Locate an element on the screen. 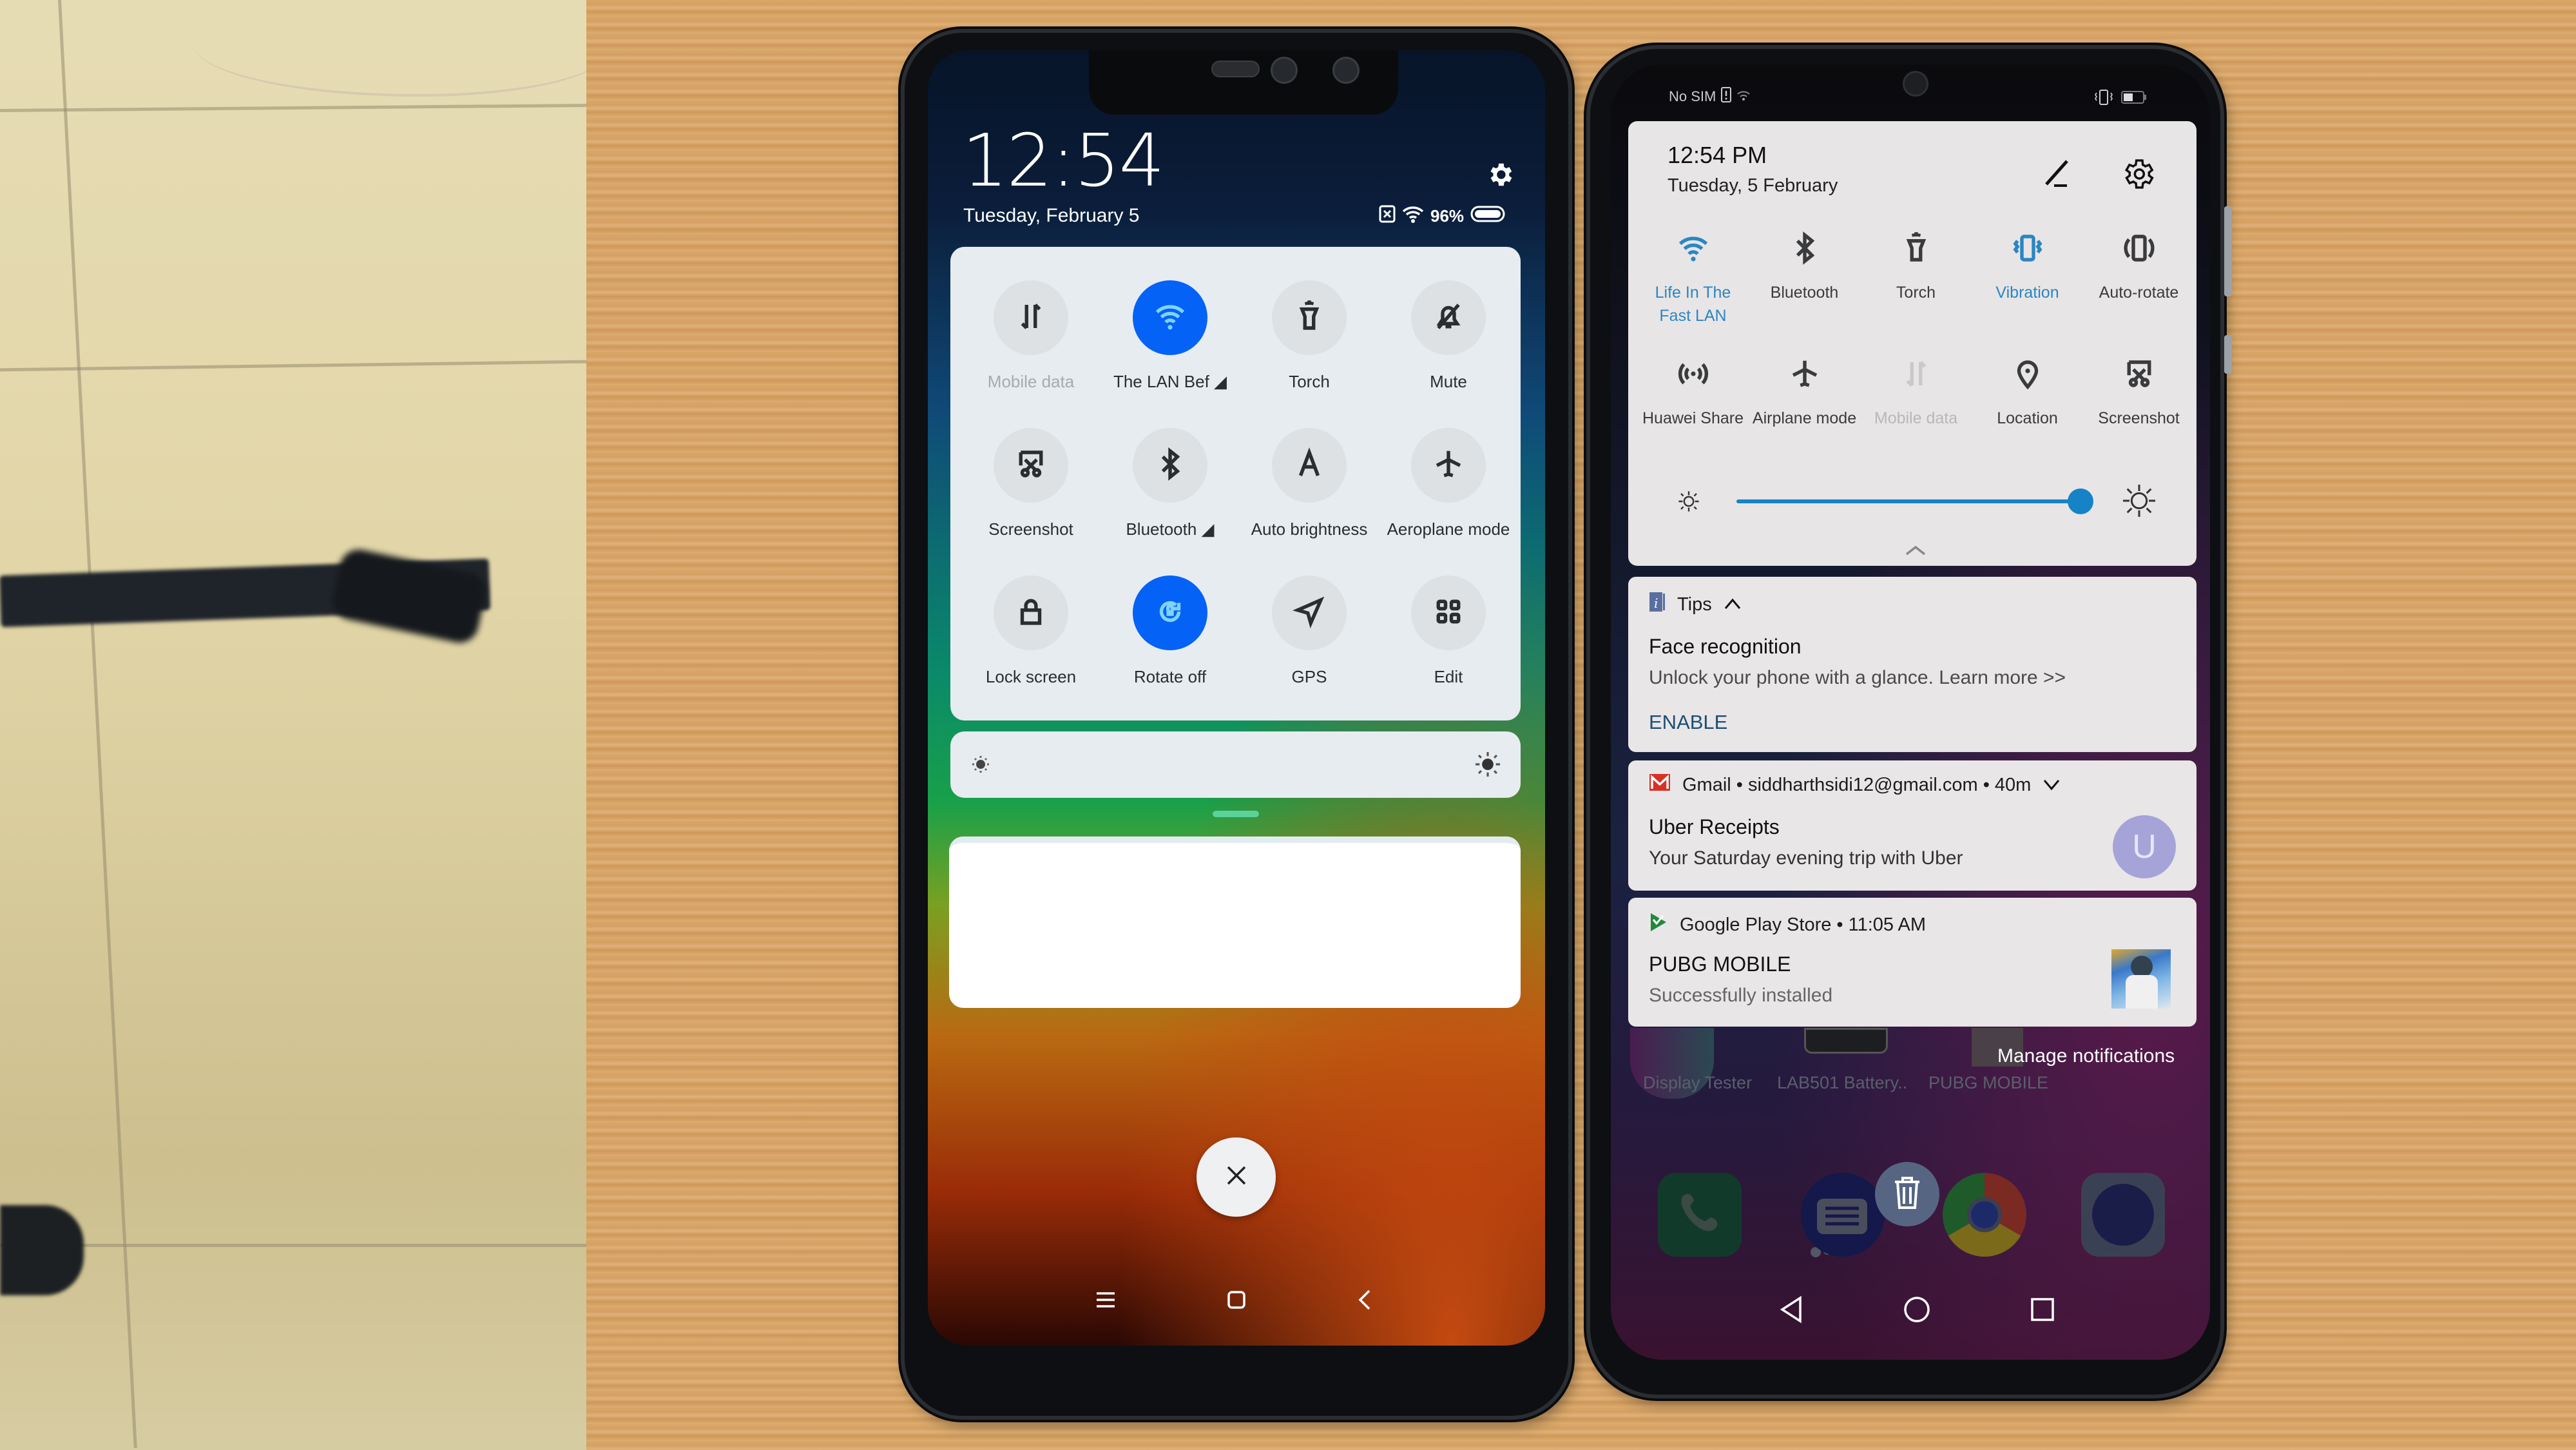 The width and height of the screenshot is (2576, 1450). quick-tile-rotate-off: Rotate off is located at coordinates (1171, 631).